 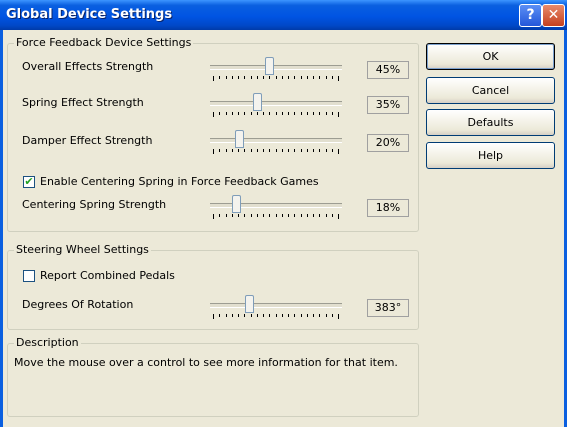 What do you see at coordinates (388, 308) in the screenshot?
I see `degrees-rotation-value: 383°` at bounding box center [388, 308].